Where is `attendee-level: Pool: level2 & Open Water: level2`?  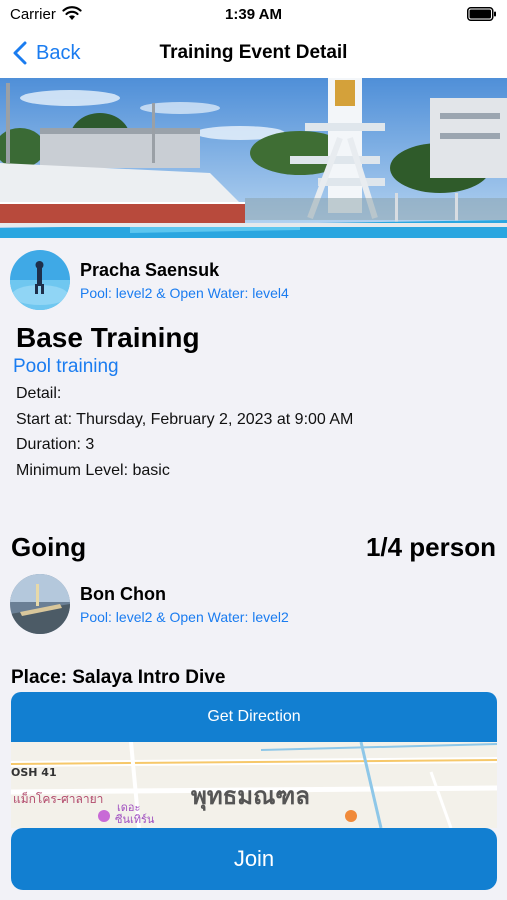
attendee-level: Pool: level2 & Open Water: level2 is located at coordinates (184, 616).